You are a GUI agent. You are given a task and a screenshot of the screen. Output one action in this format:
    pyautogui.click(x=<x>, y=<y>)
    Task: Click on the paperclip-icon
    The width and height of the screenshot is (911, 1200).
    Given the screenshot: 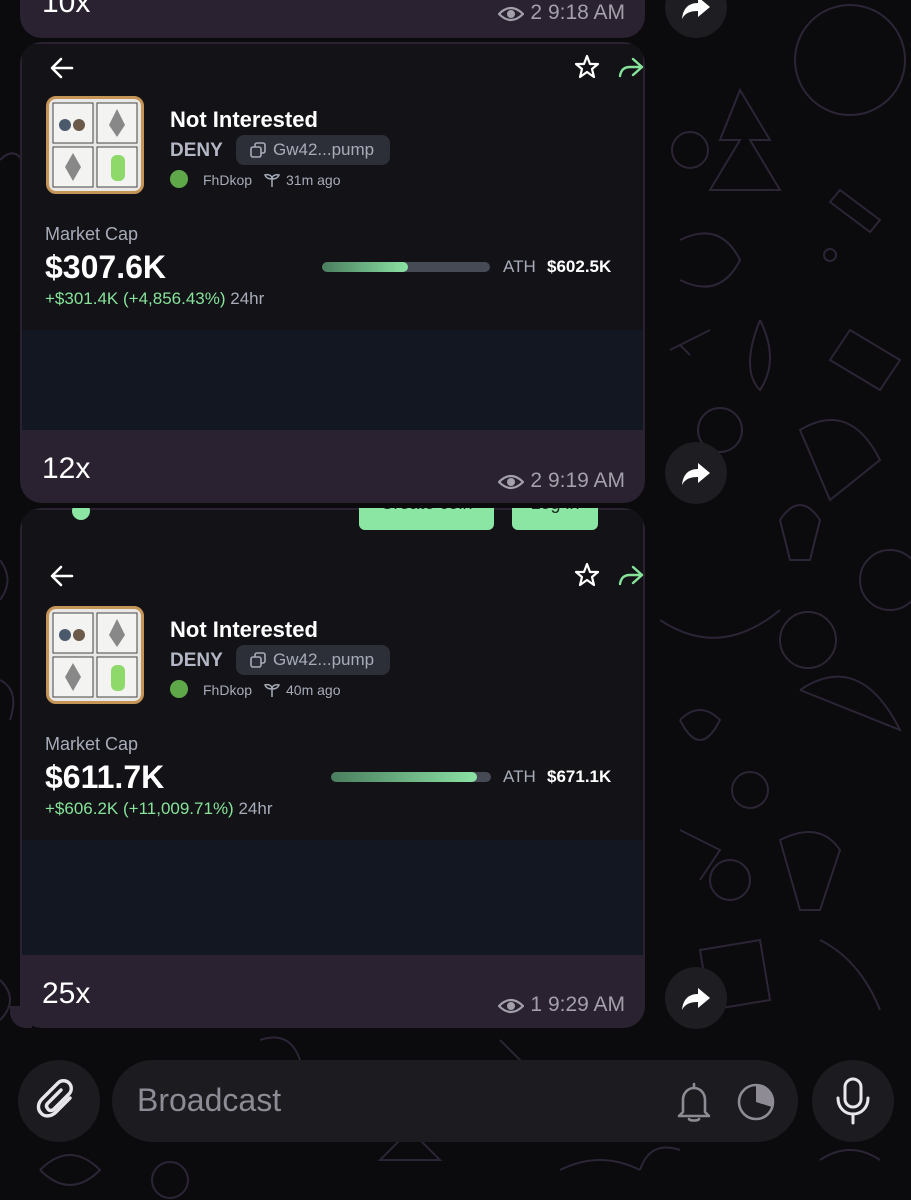 What is the action you would take?
    pyautogui.click(x=54, y=1098)
    